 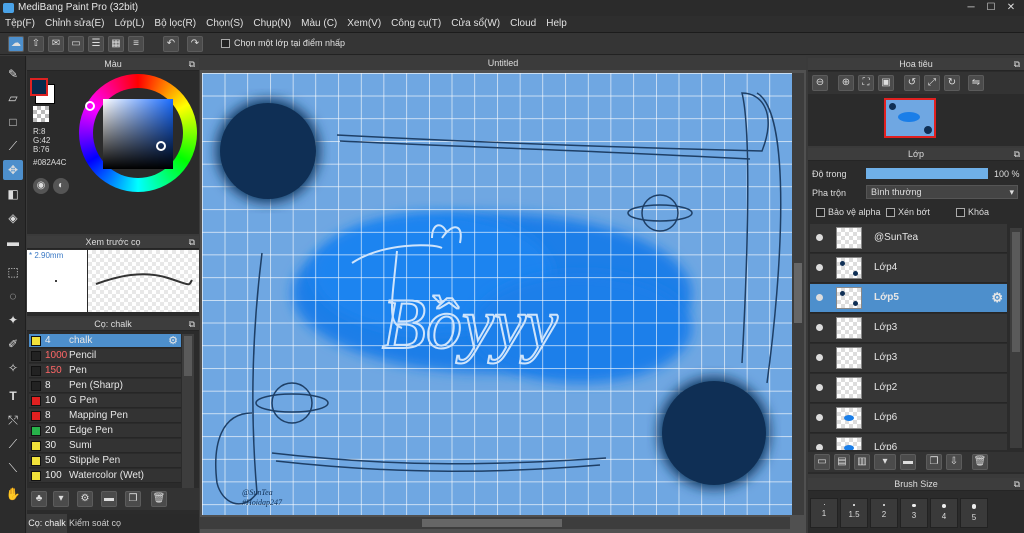 I want to click on zoom-in-icon: ⊕, so click(x=846, y=83).